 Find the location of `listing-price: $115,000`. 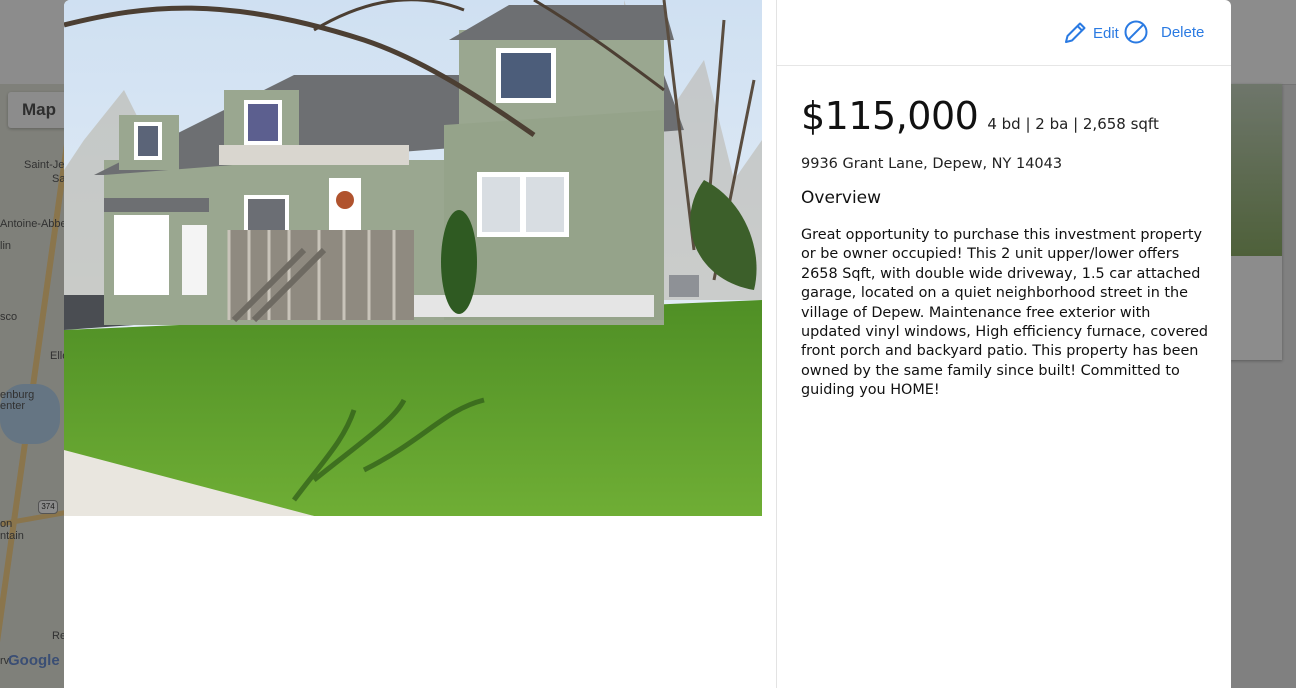

listing-price: $115,000 is located at coordinates (890, 116).